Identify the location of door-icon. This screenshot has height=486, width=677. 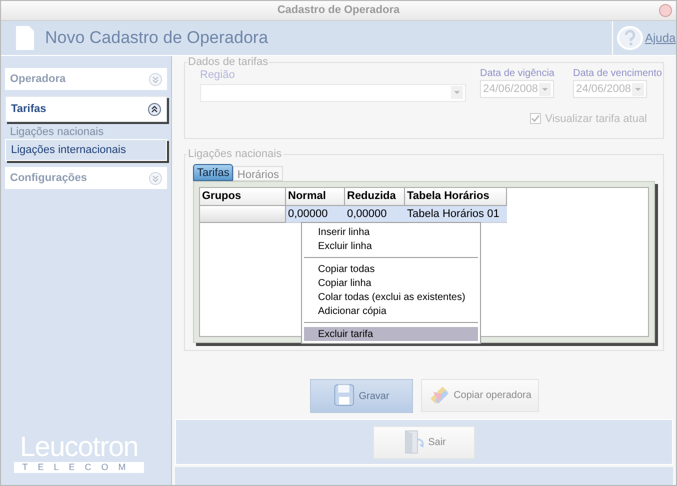
(414, 442).